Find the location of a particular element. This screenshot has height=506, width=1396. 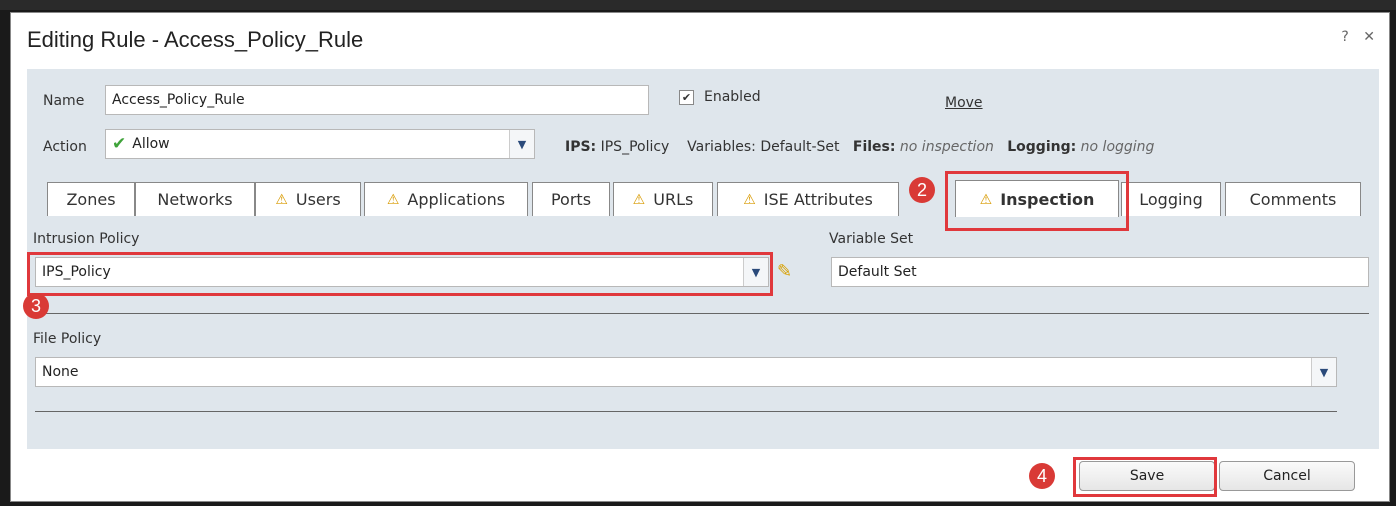

tab-label: ISE Attributes is located at coordinates (818, 199).